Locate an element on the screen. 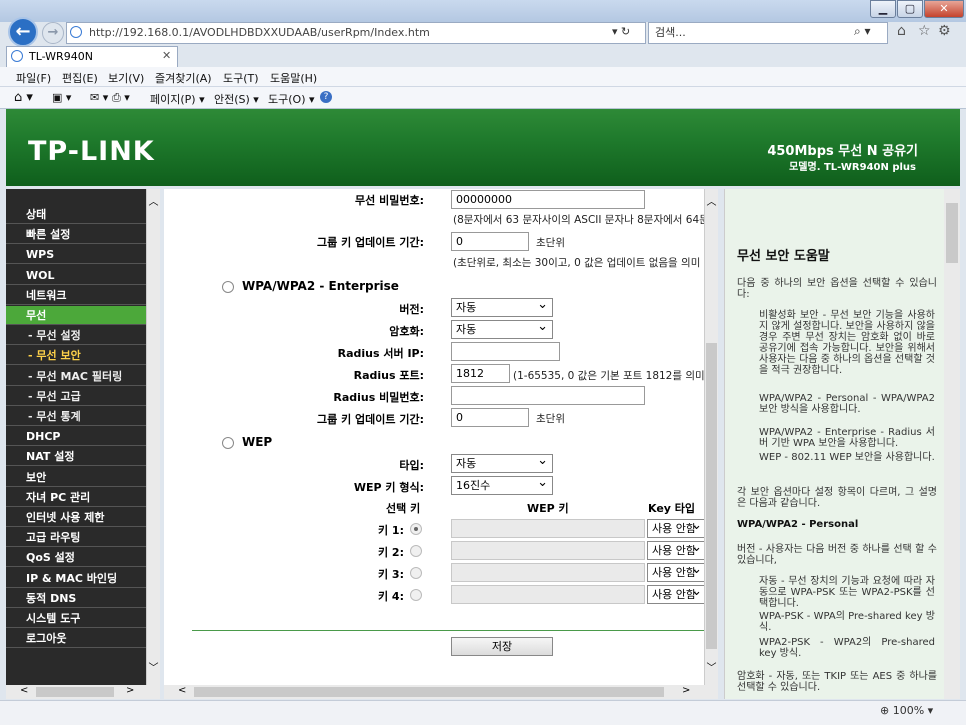 This screenshot has width=966, height=725. radius-ip-label: Radius 서버 IP: is located at coordinates (380, 353).